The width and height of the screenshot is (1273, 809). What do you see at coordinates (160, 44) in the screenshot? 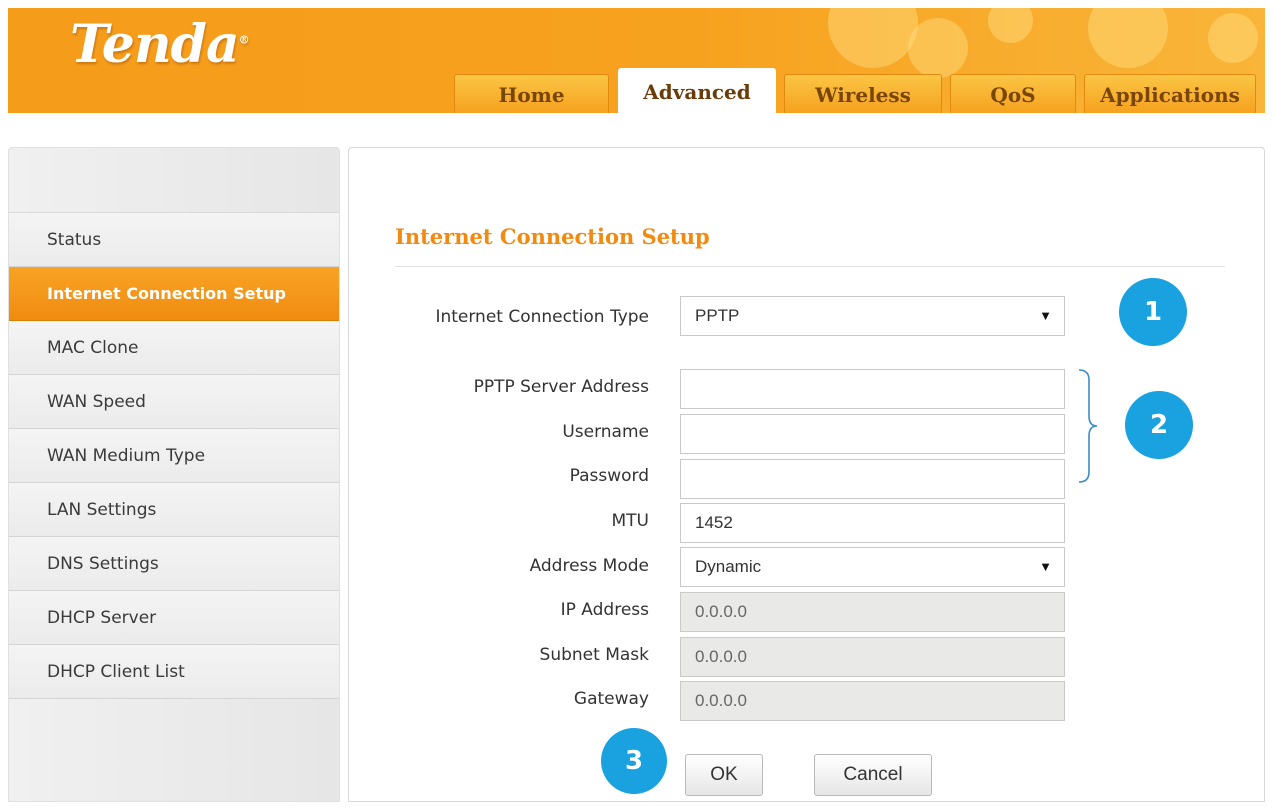
I see `tenda-logo: Tenda®` at bounding box center [160, 44].